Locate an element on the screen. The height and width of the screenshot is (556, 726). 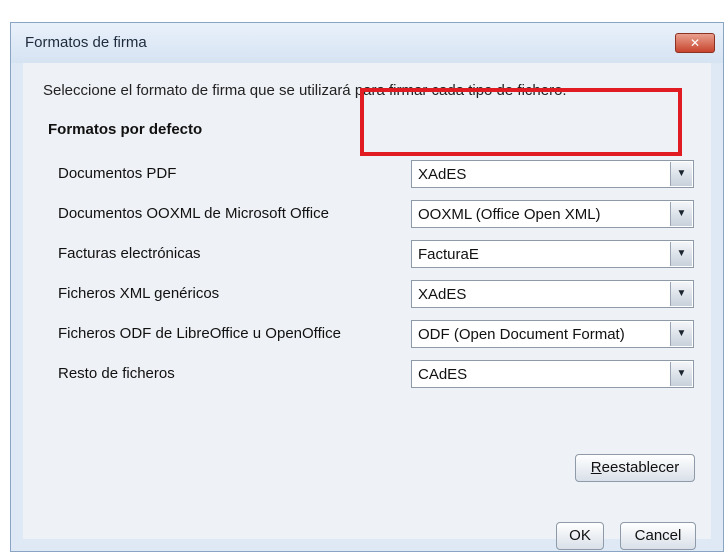
label-ficheros-odf: Ficheros ODF de LibreOffice u OpenOffice is located at coordinates (199, 333).